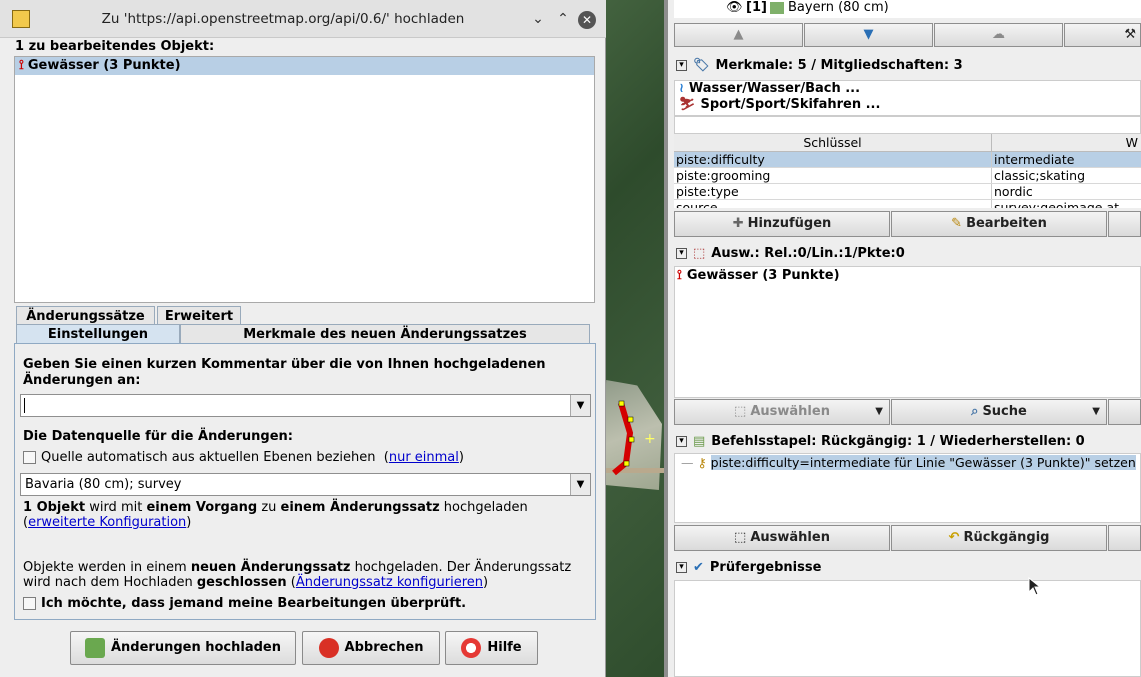 The width and height of the screenshot is (1141, 677). What do you see at coordinates (471, 647) in the screenshot?
I see `help-icon` at bounding box center [471, 647].